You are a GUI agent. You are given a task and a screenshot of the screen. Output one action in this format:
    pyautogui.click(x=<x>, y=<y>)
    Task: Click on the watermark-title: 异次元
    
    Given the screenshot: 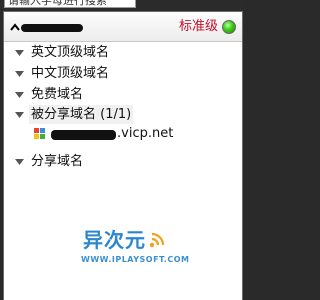 What is the action you would take?
    pyautogui.click(x=114, y=240)
    